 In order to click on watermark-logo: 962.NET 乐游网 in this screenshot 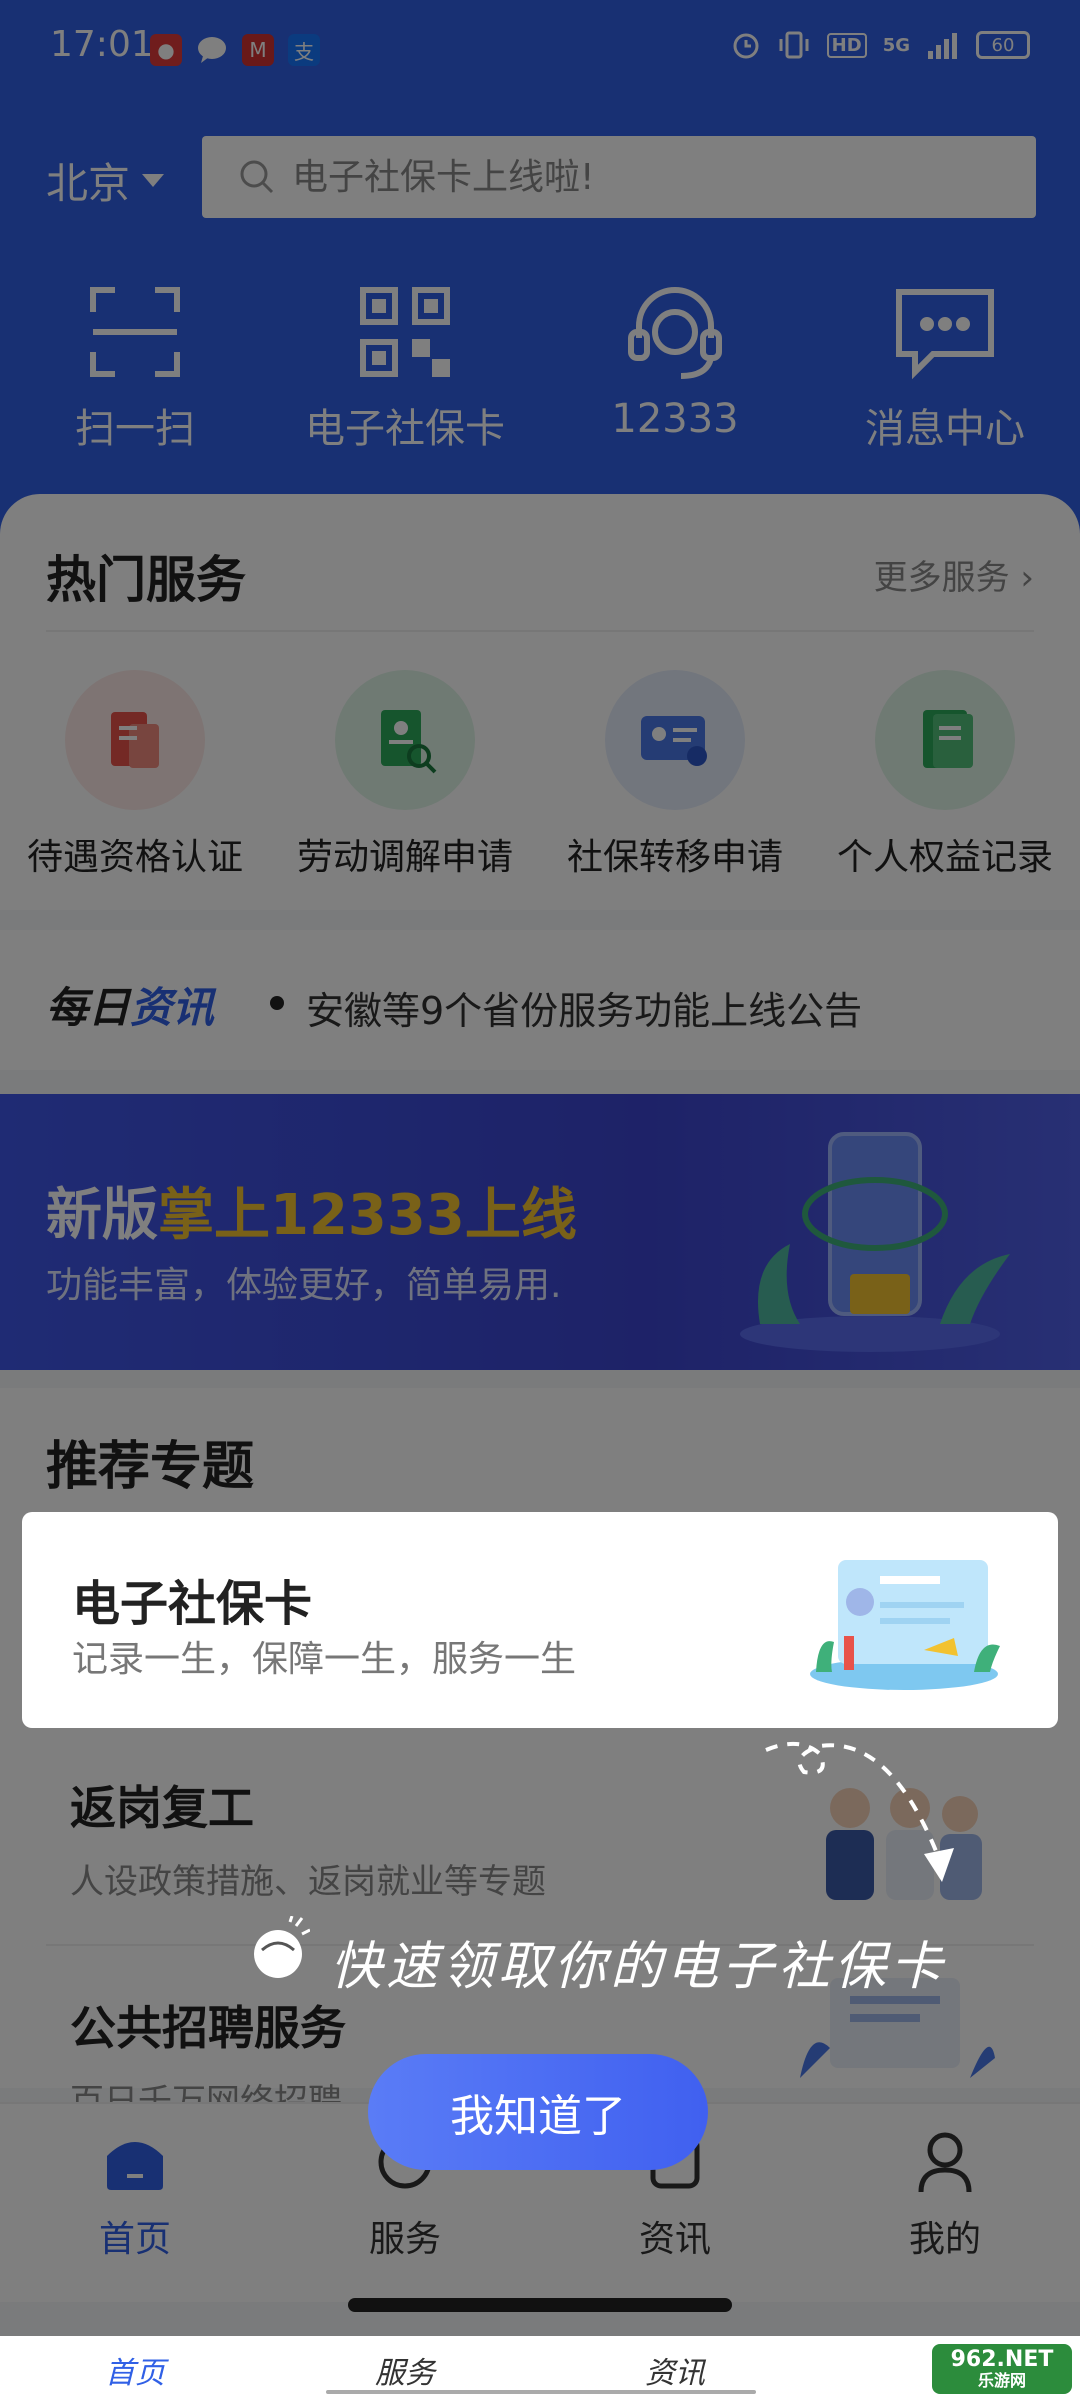, I will do `click(1002, 2369)`.